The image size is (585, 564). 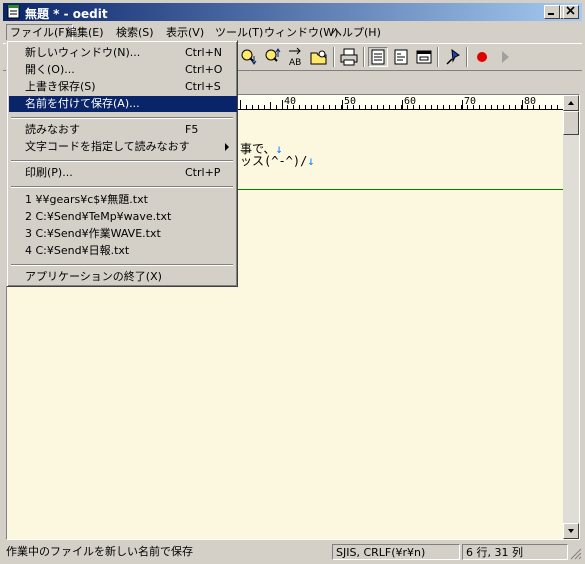 What do you see at coordinates (123, 70) in the screenshot?
I see `menu-open: 開く(O)... Ctrl+O` at bounding box center [123, 70].